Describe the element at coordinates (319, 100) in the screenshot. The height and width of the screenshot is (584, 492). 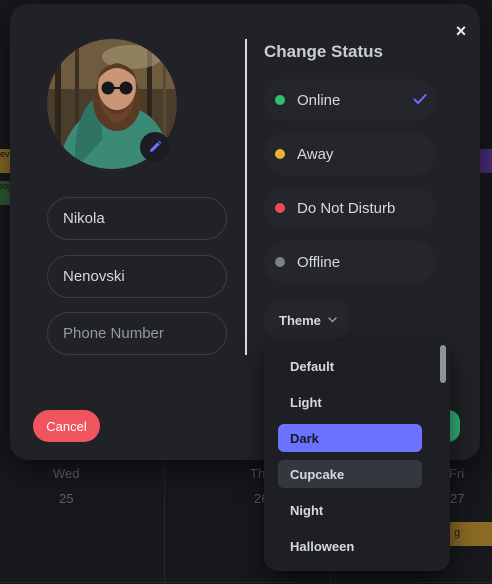
I see `status-option-label: Online` at that location.